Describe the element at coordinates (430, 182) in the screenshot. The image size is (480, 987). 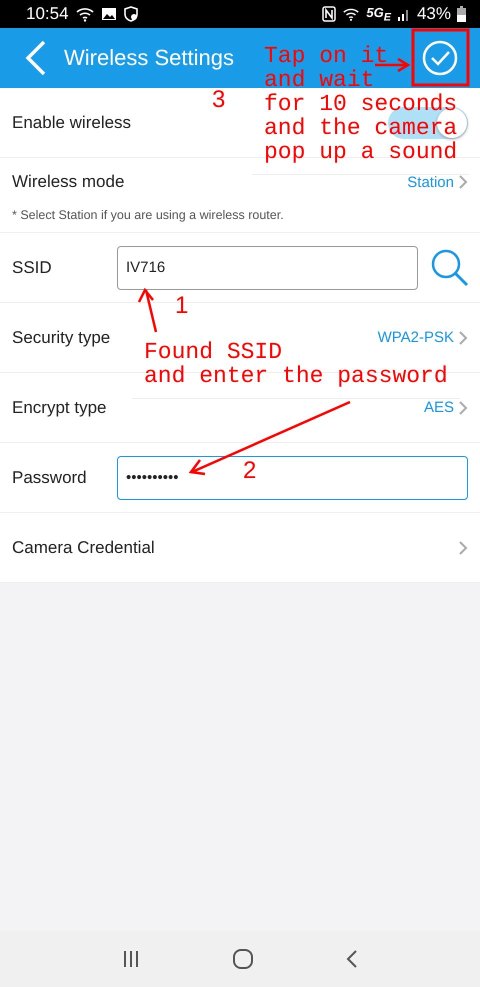
I see `setting-value: Station` at that location.